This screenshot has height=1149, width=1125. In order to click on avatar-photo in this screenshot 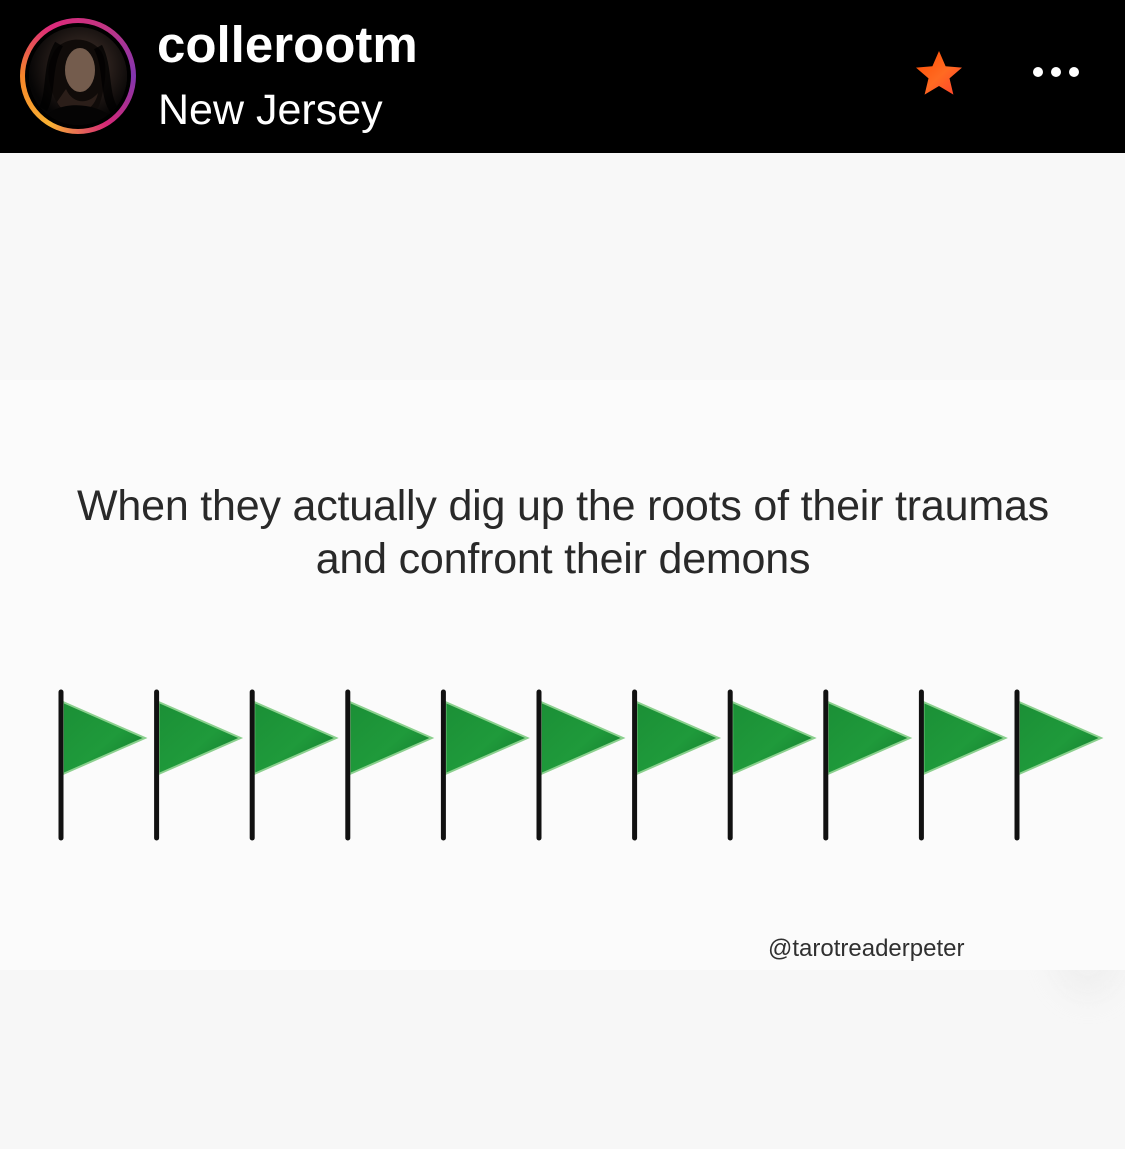, I will do `click(78, 76)`.